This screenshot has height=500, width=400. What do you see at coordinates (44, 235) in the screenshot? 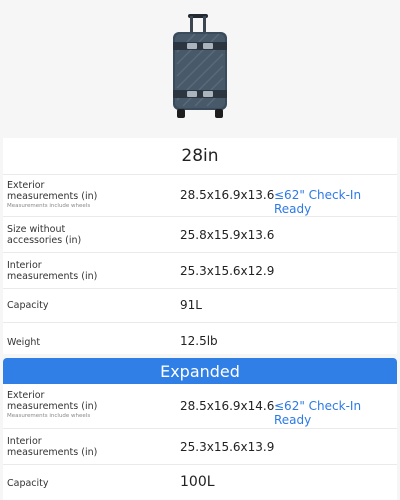
I see `spec-label: Size without accessories (in)` at bounding box center [44, 235].